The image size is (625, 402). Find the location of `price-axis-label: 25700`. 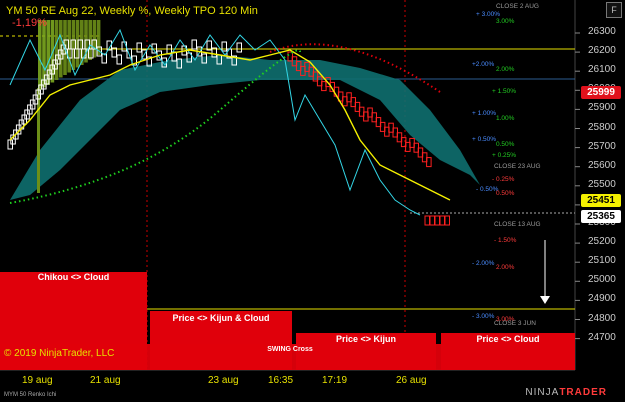

price-axis-label: 25700 is located at coordinates (602, 146).